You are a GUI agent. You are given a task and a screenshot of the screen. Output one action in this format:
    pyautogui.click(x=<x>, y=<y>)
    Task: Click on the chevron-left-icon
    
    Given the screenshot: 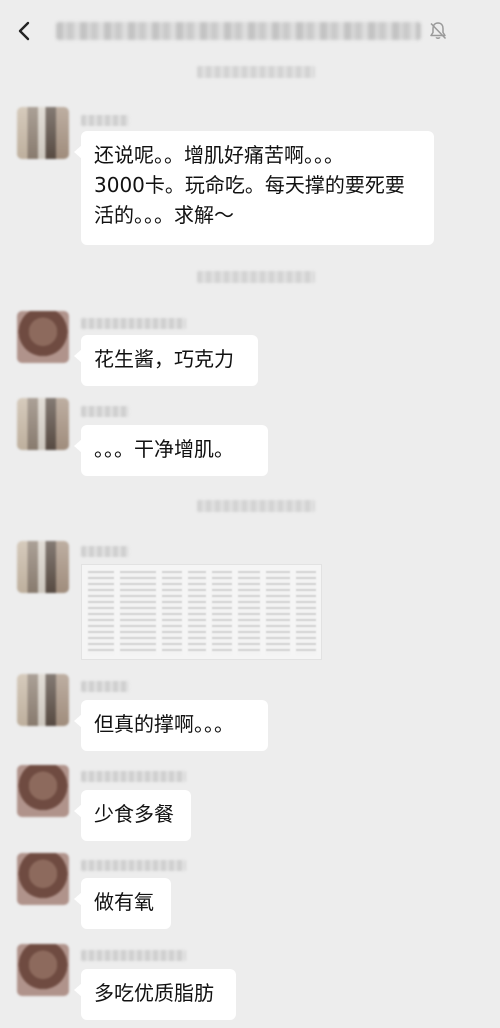 What is the action you would take?
    pyautogui.click(x=25, y=31)
    